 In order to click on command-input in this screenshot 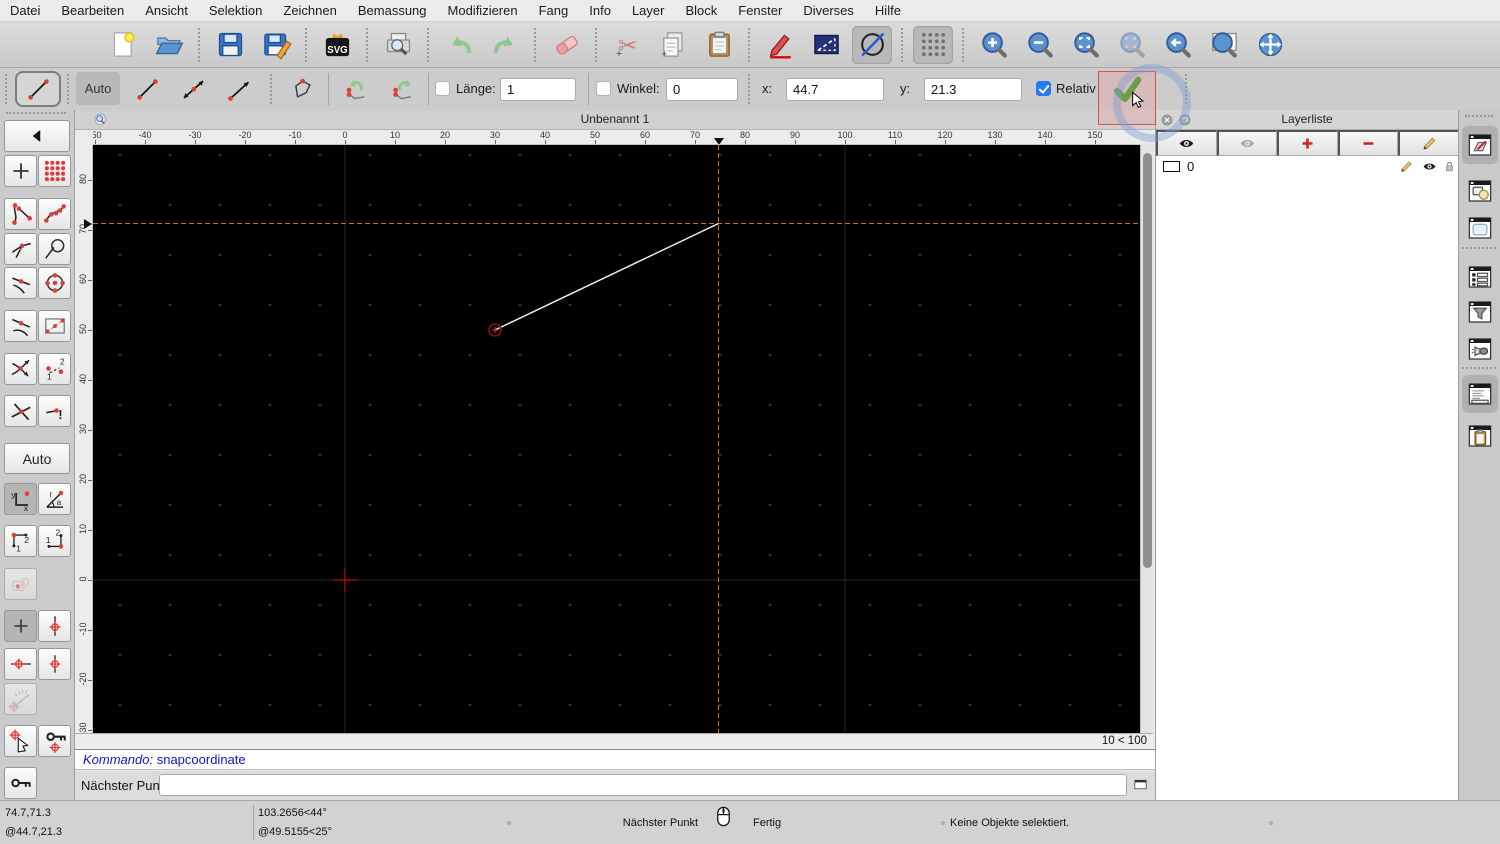, I will do `click(643, 785)`.